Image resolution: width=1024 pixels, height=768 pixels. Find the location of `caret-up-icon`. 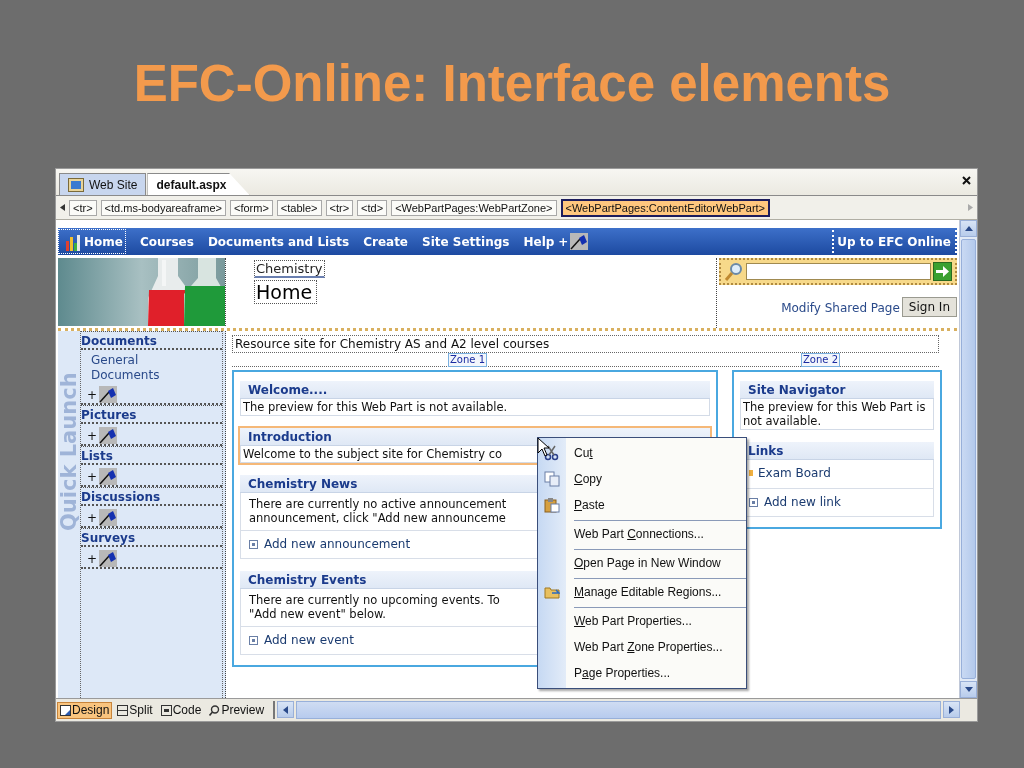

caret-up-icon is located at coordinates (968, 228).